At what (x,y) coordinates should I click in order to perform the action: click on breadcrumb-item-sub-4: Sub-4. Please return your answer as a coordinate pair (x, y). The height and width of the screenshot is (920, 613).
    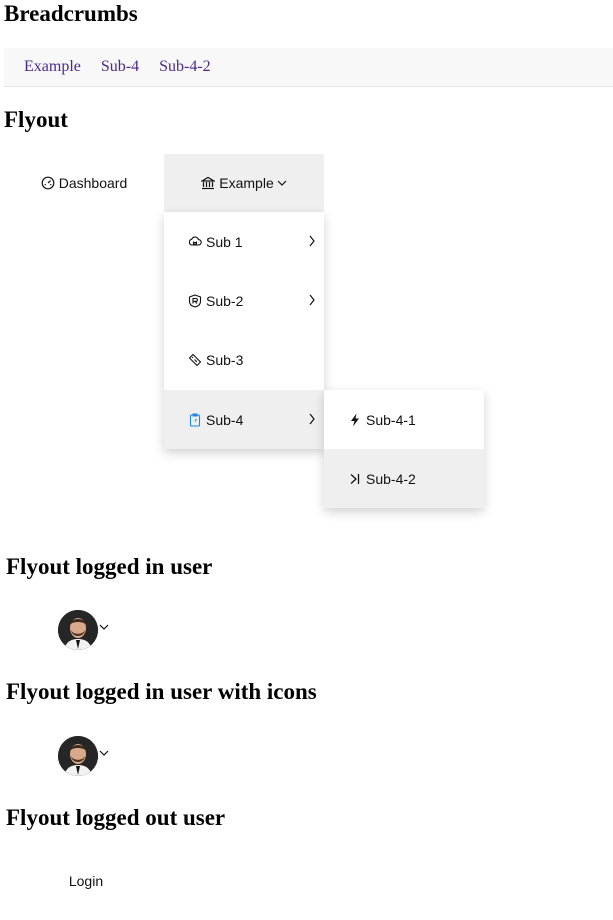
    Looking at the image, I should click on (120, 67).